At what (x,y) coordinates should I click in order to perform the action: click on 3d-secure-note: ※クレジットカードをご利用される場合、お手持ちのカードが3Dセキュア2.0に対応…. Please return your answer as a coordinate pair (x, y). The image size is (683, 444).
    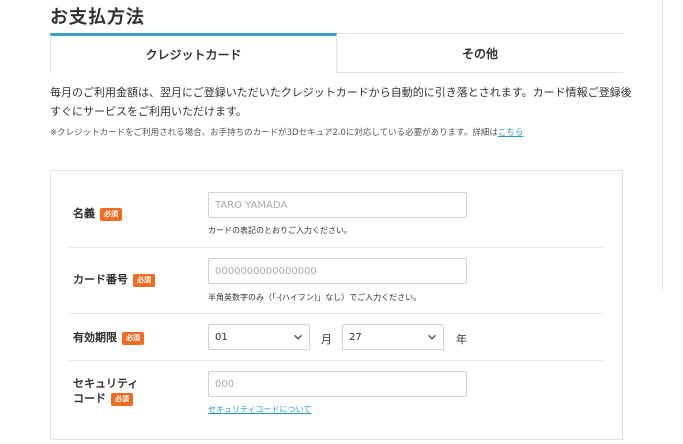
    Looking at the image, I should click on (286, 132).